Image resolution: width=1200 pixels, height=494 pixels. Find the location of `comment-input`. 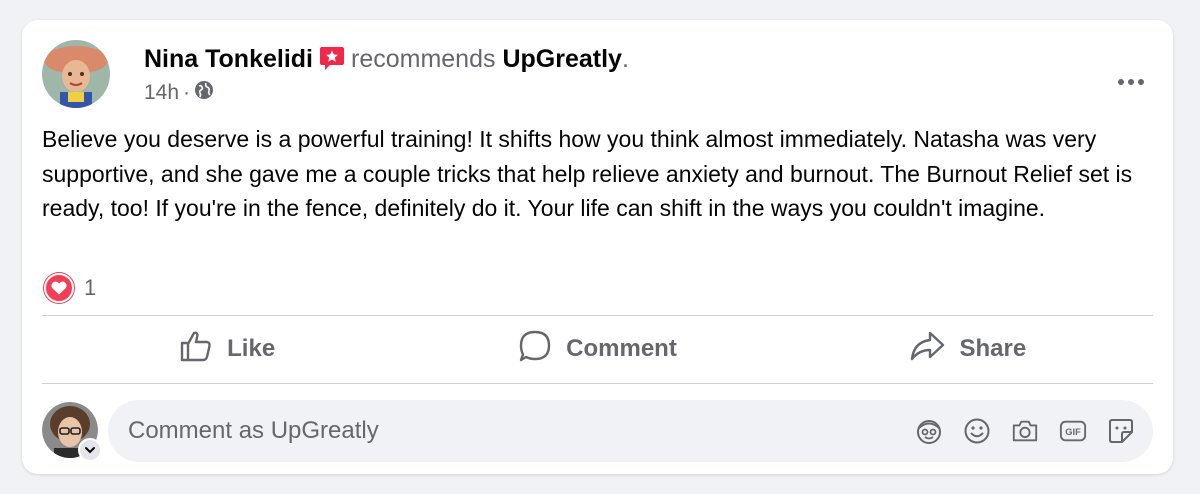

comment-input is located at coordinates (478, 431).